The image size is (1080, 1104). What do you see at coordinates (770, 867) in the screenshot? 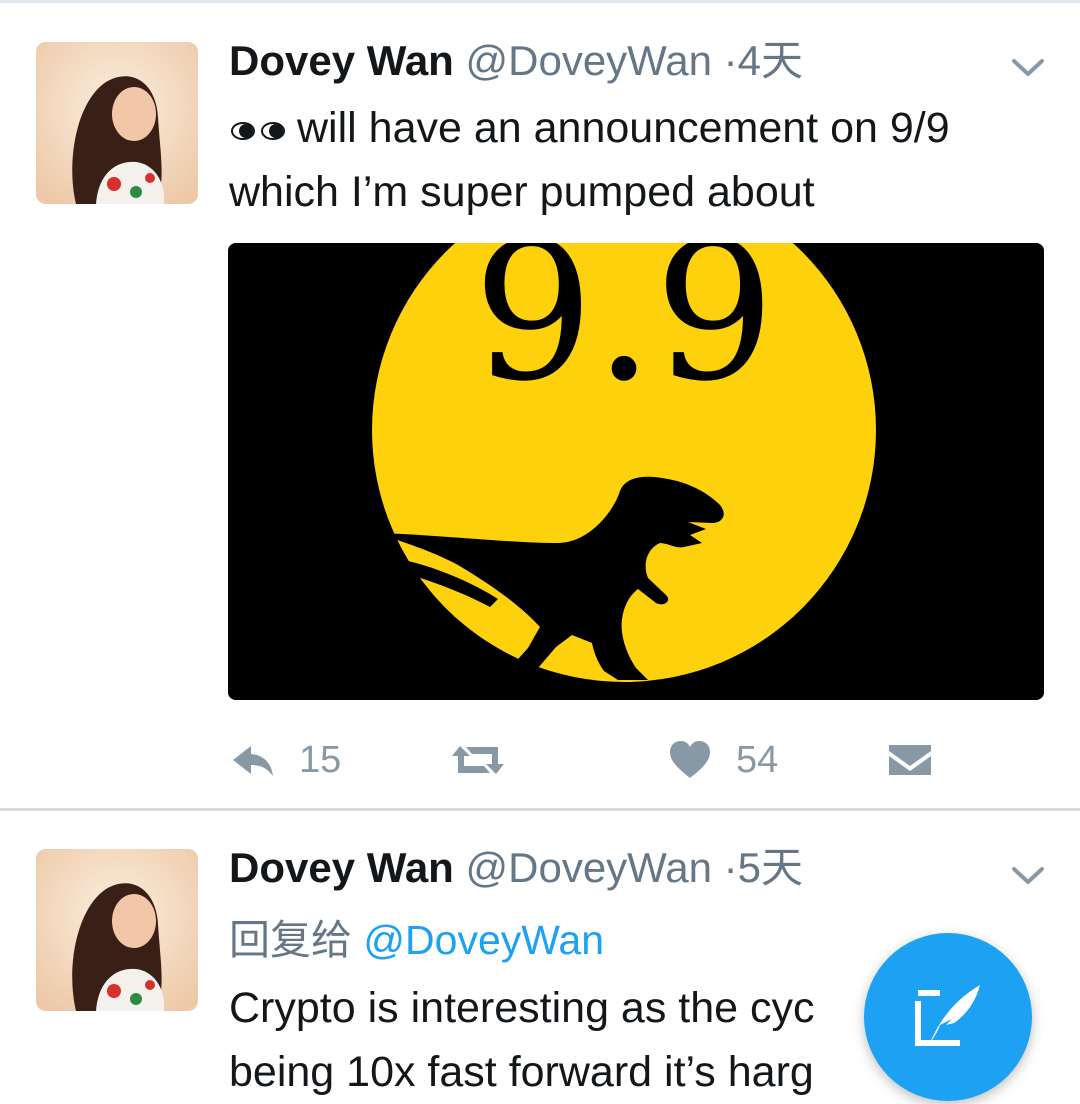
I see `tweet-timestamp: 5天` at bounding box center [770, 867].